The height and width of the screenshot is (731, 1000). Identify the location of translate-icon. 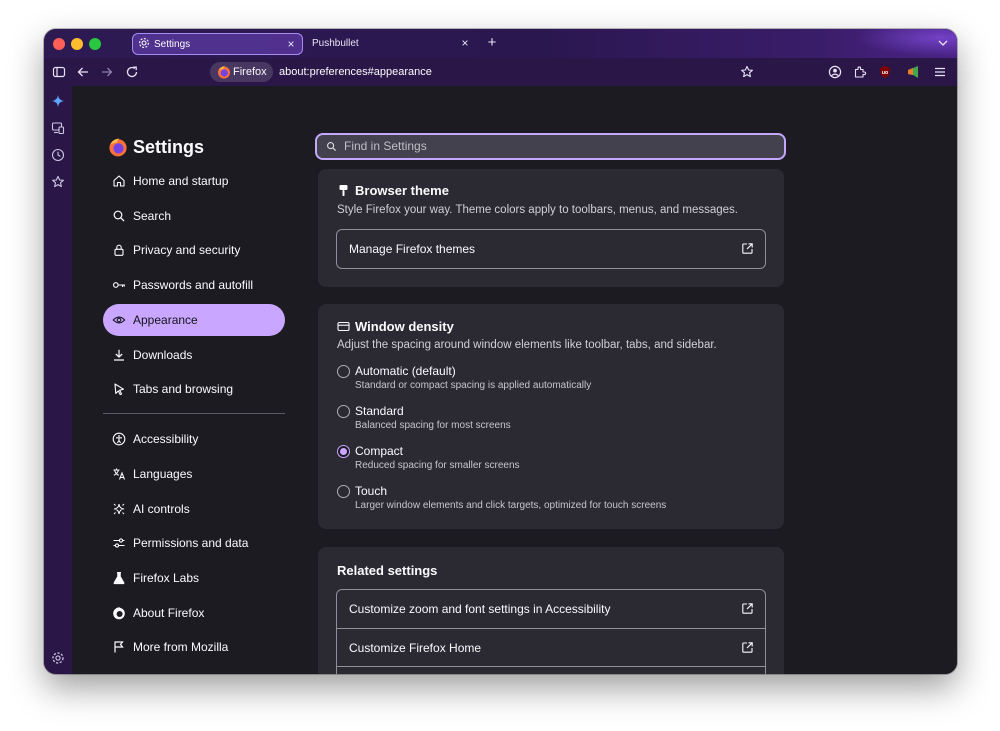
(119, 474).